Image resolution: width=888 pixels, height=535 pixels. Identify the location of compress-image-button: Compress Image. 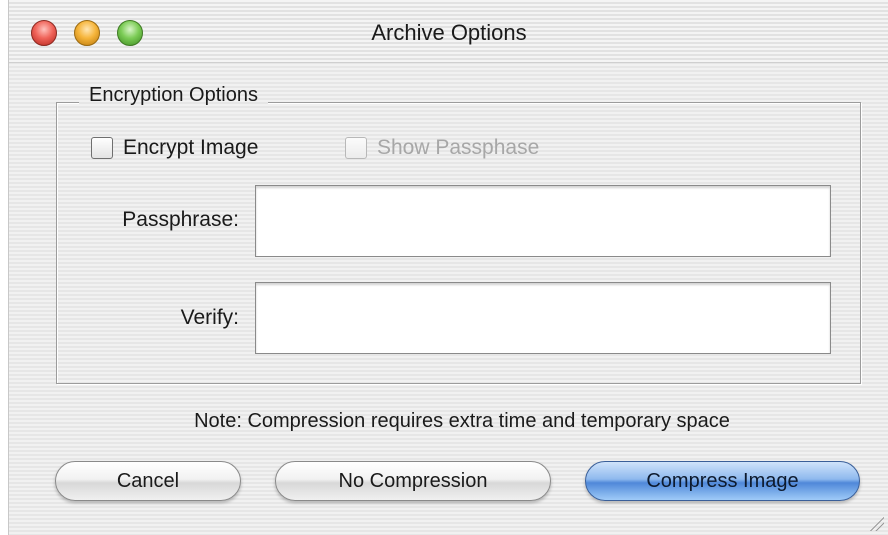
(722, 481).